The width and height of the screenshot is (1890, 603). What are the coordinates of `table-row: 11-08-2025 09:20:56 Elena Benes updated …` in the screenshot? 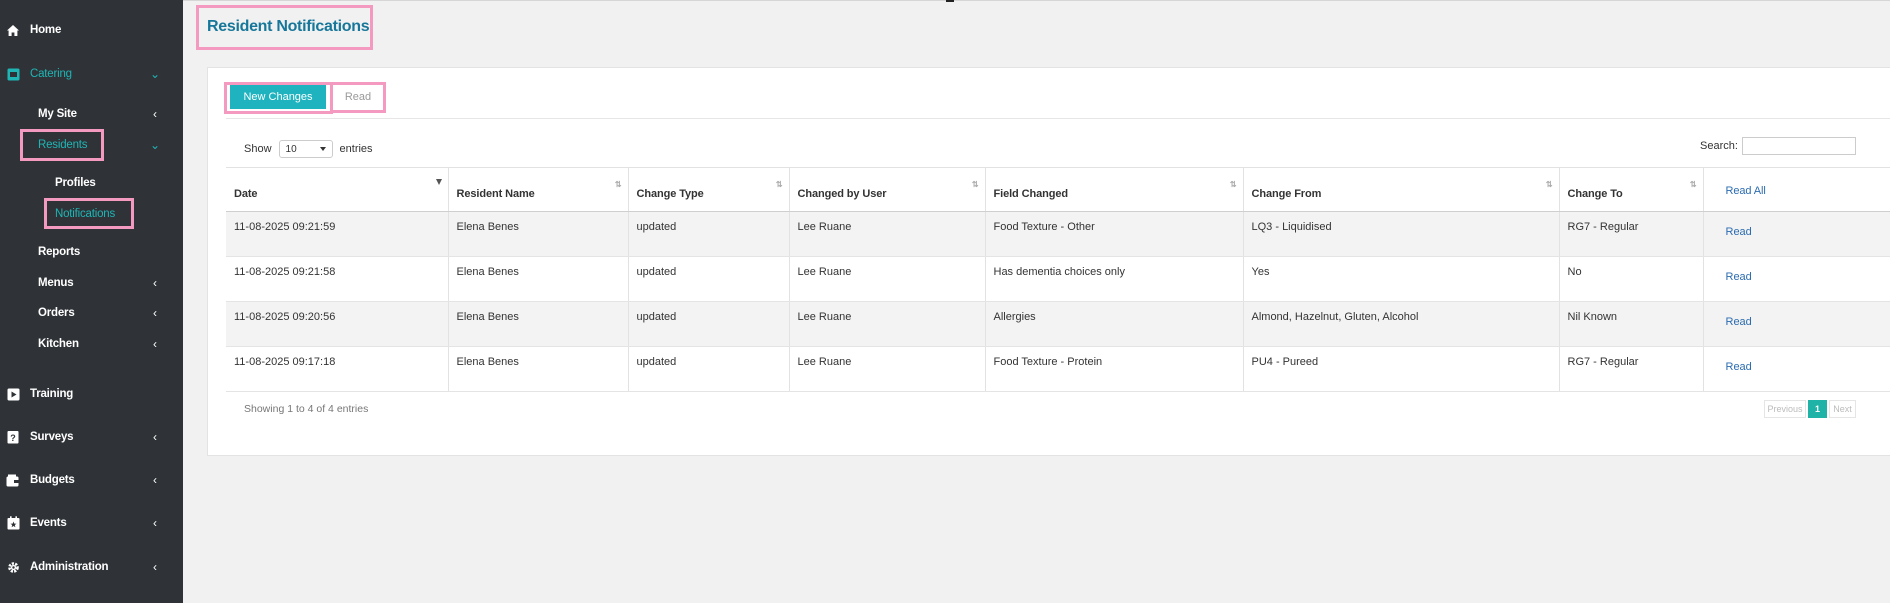 It's located at (1058, 324).